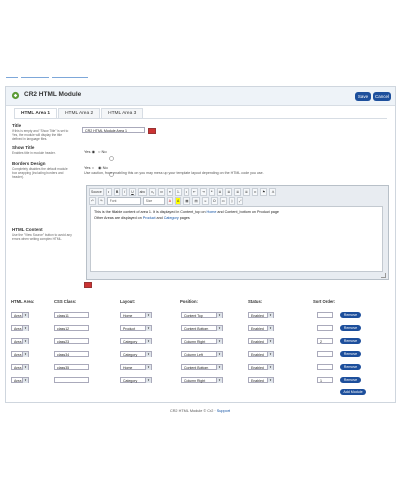 The height and width of the screenshot is (500, 400). Describe the element at coordinates (194, 192) in the screenshot. I see `outdent-button: ⇤` at that location.